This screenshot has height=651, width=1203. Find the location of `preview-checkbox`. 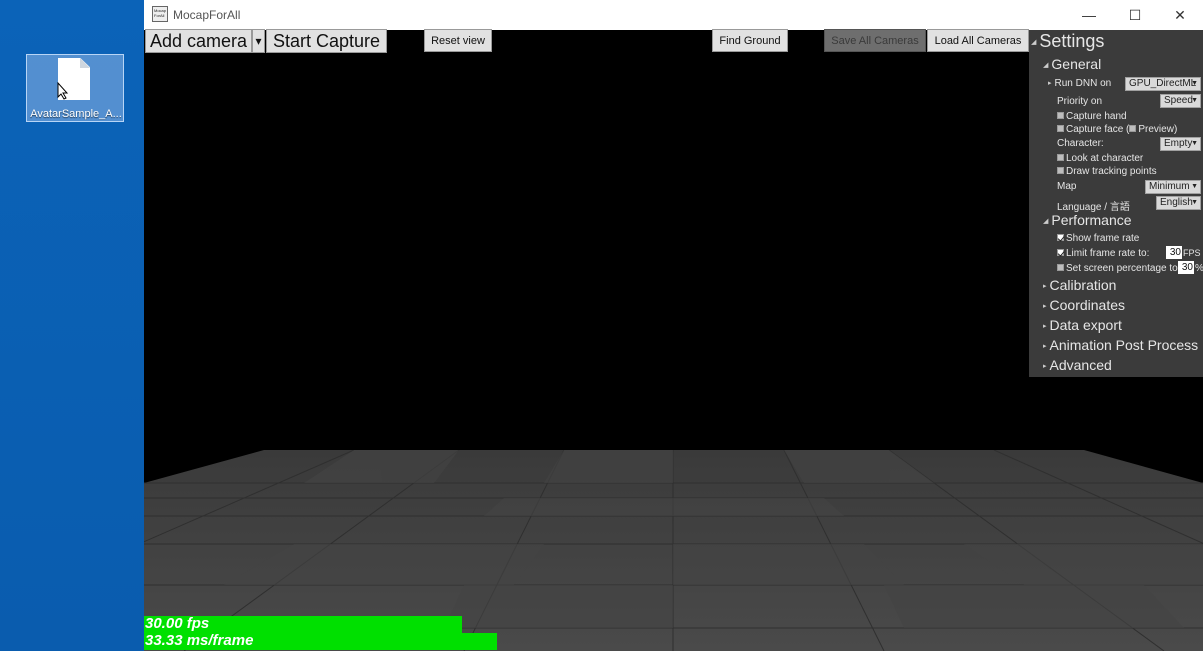

preview-checkbox is located at coordinates (1133, 128).